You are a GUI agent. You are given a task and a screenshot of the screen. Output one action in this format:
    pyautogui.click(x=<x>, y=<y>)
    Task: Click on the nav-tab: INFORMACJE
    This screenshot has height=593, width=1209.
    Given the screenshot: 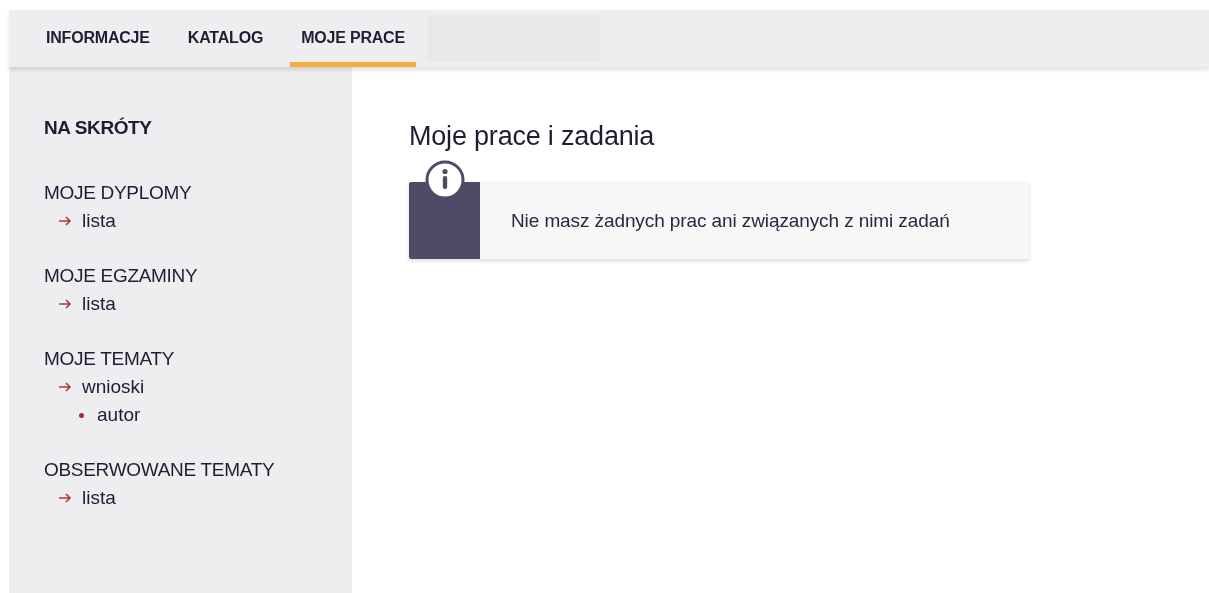 What is the action you would take?
    pyautogui.click(x=98, y=39)
    